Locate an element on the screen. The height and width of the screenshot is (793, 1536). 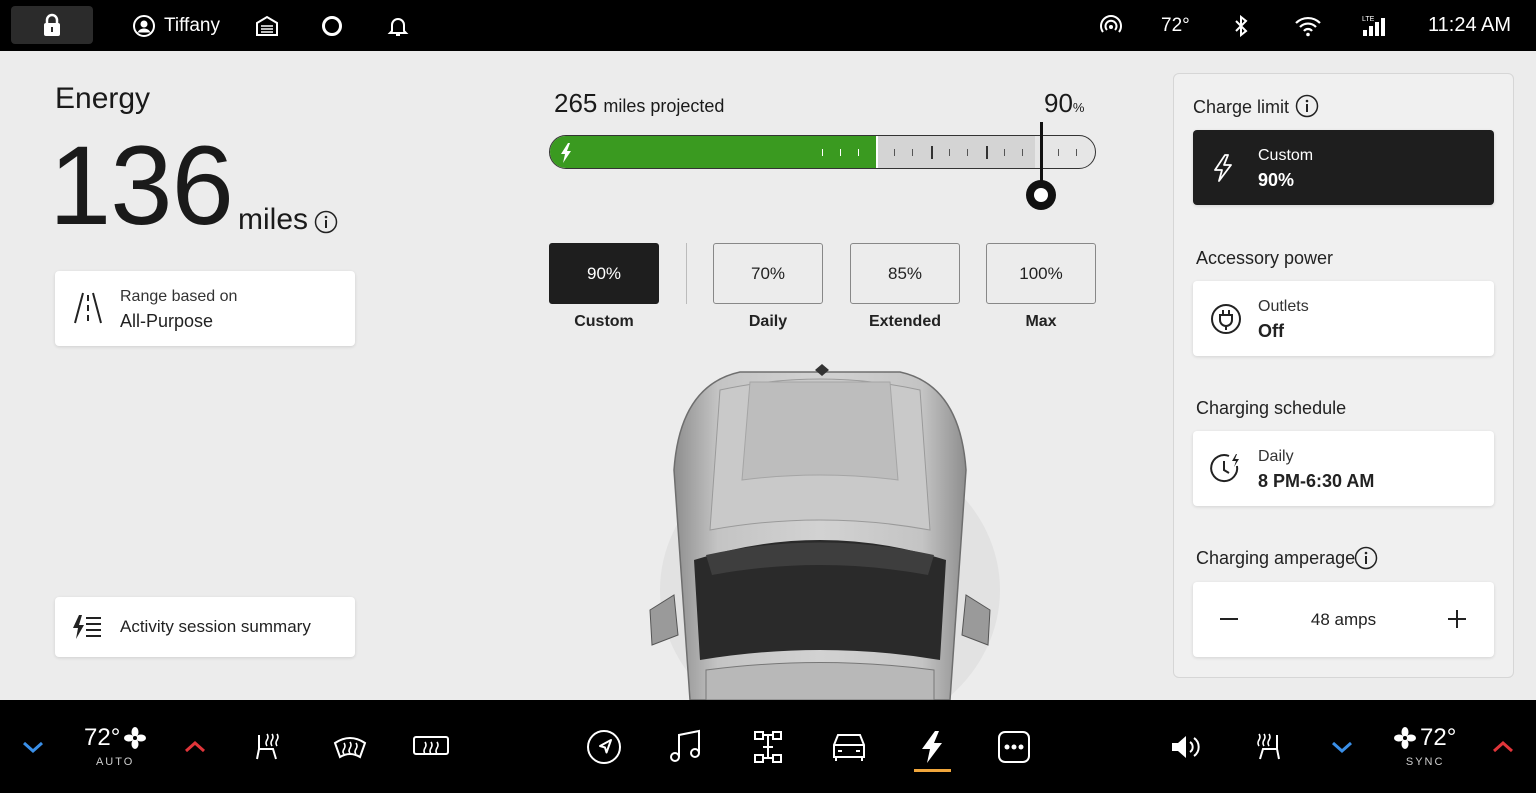
range-unit: miles is located at coordinates (273, 219).